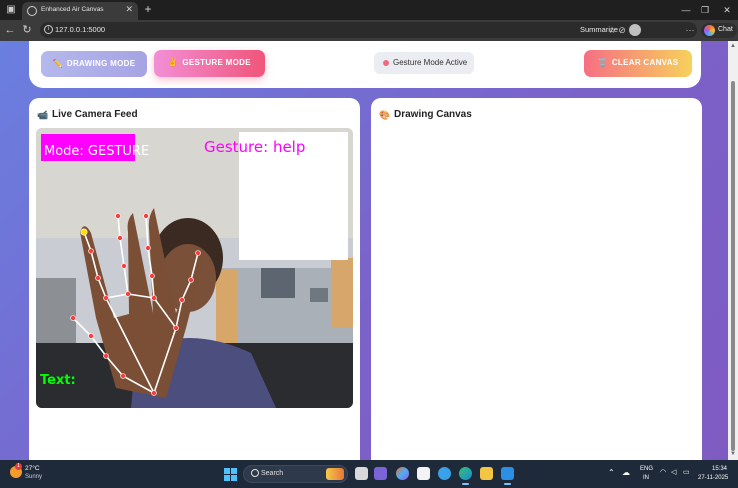 This screenshot has width=738, height=488. What do you see at coordinates (725, 29) in the screenshot?
I see `chat-label: Chat` at bounding box center [725, 29].